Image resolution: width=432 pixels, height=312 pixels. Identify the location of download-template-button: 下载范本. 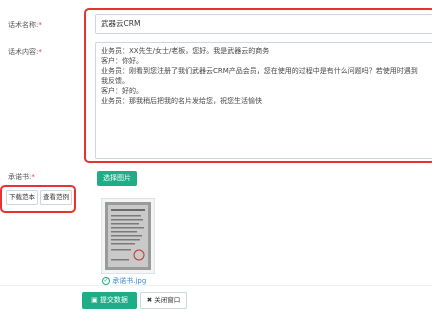
(22, 197).